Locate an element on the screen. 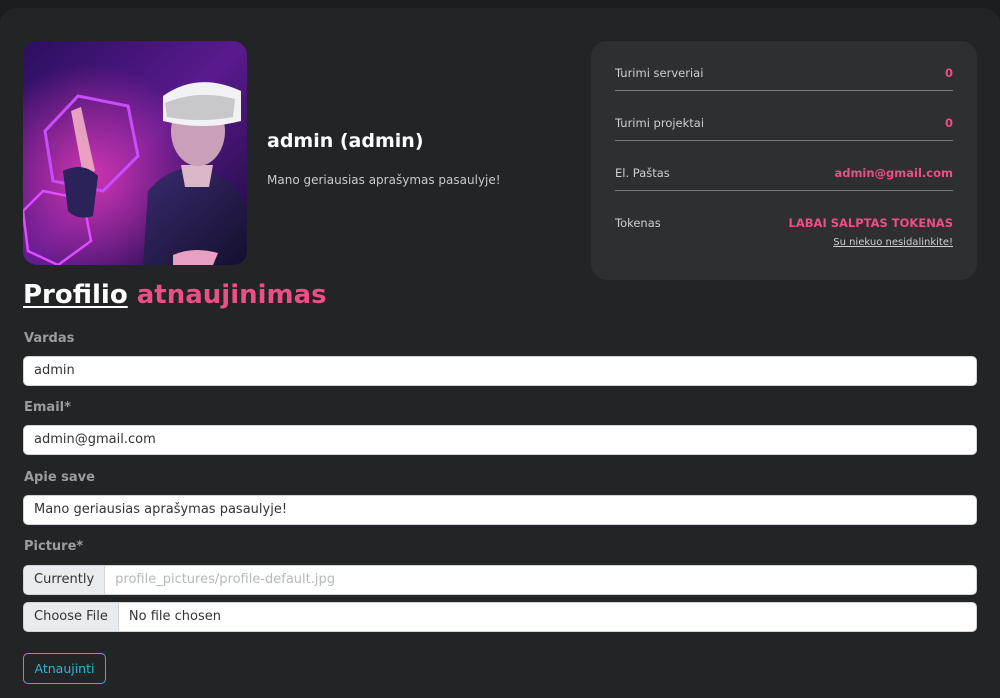 This screenshot has height=698, width=1000. stat-label: El. Paštas is located at coordinates (642, 173).